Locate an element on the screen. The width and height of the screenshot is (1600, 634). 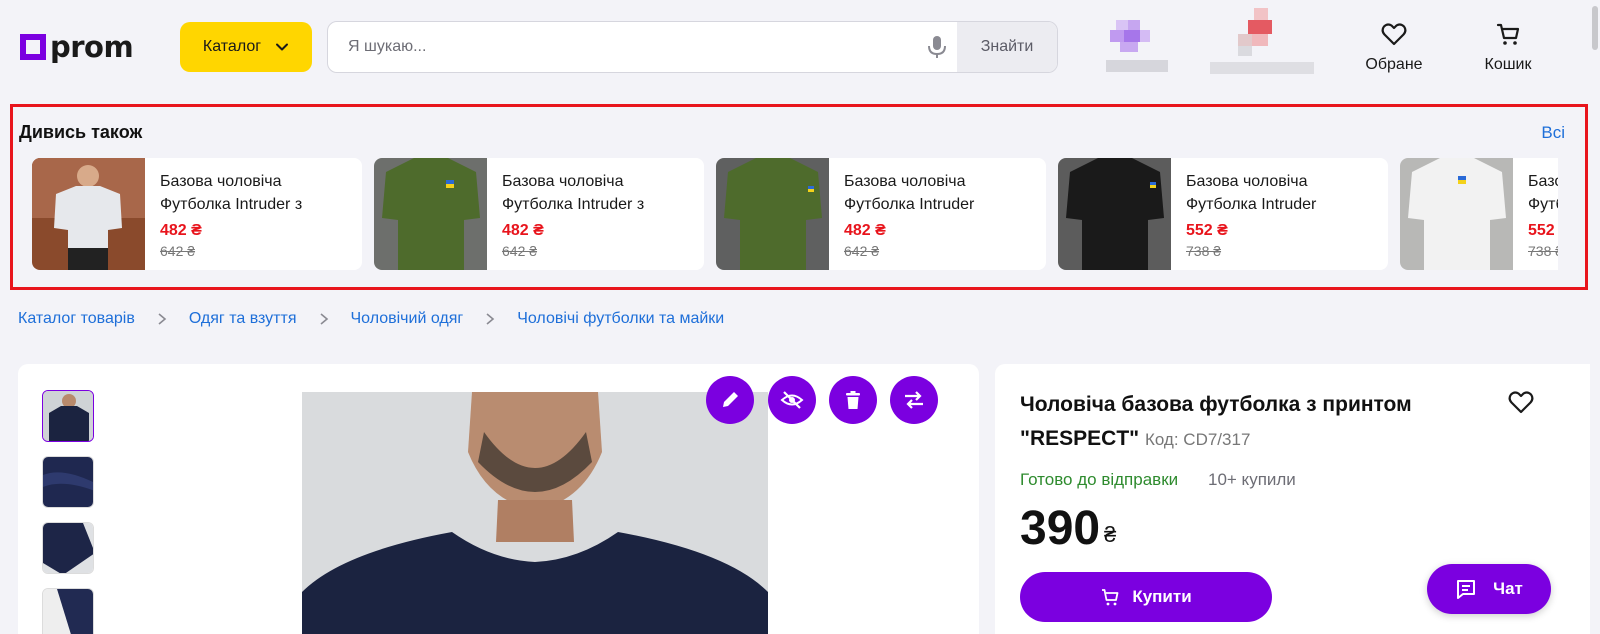
search-button: Знайти is located at coordinates (1007, 47).